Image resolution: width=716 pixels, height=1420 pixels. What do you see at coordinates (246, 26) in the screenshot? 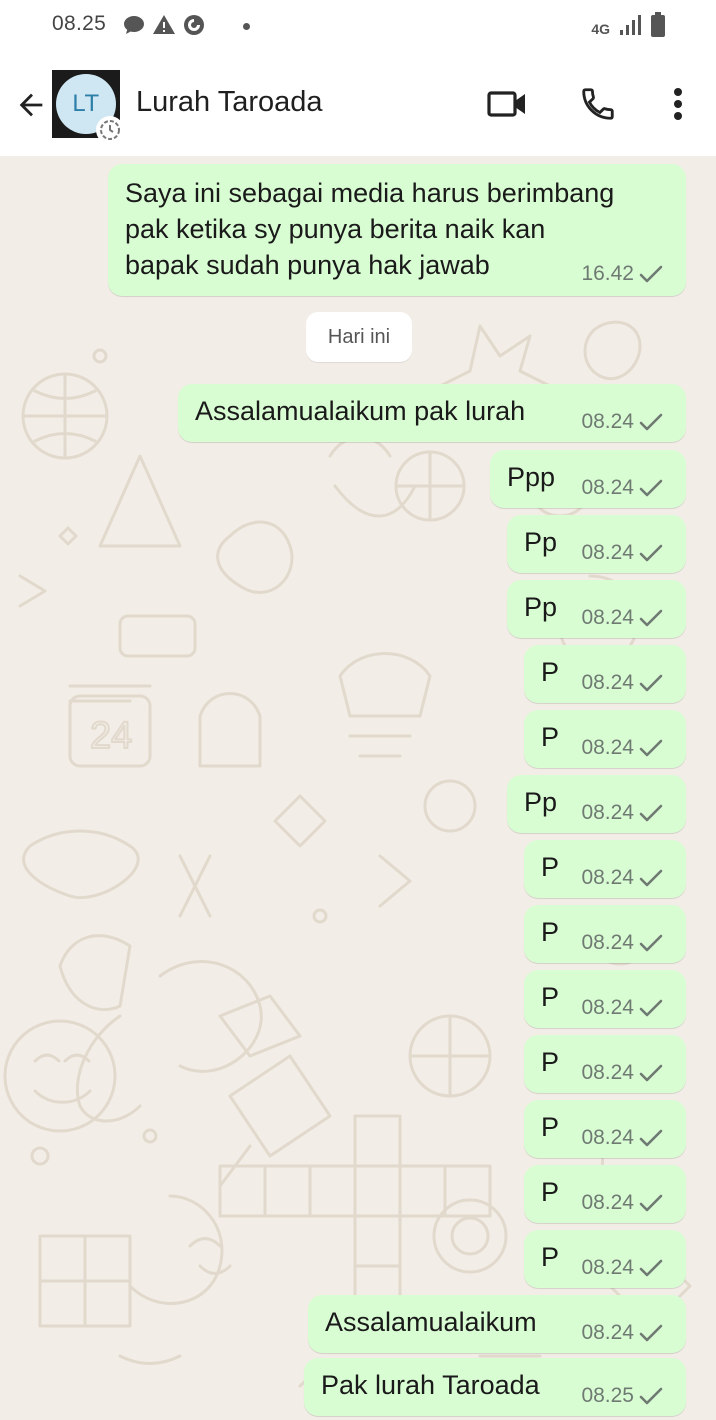
I see `dot-icon` at bounding box center [246, 26].